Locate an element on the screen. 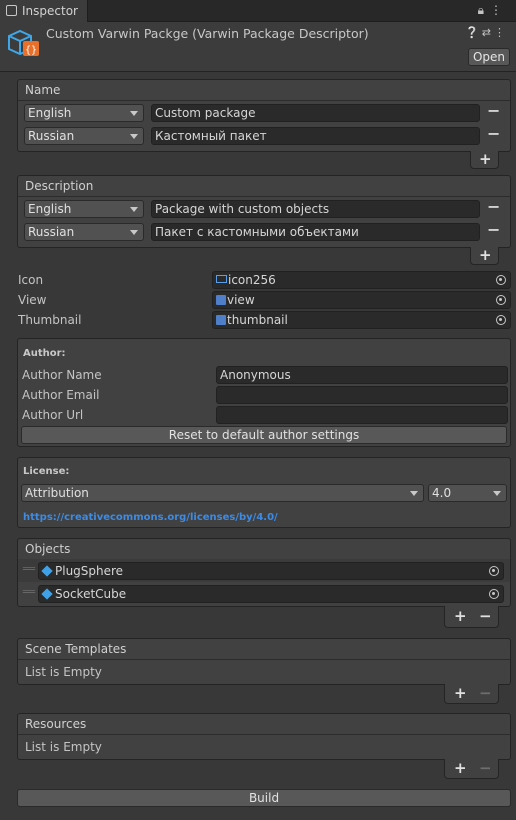  resources-label: Resources is located at coordinates (56, 724).